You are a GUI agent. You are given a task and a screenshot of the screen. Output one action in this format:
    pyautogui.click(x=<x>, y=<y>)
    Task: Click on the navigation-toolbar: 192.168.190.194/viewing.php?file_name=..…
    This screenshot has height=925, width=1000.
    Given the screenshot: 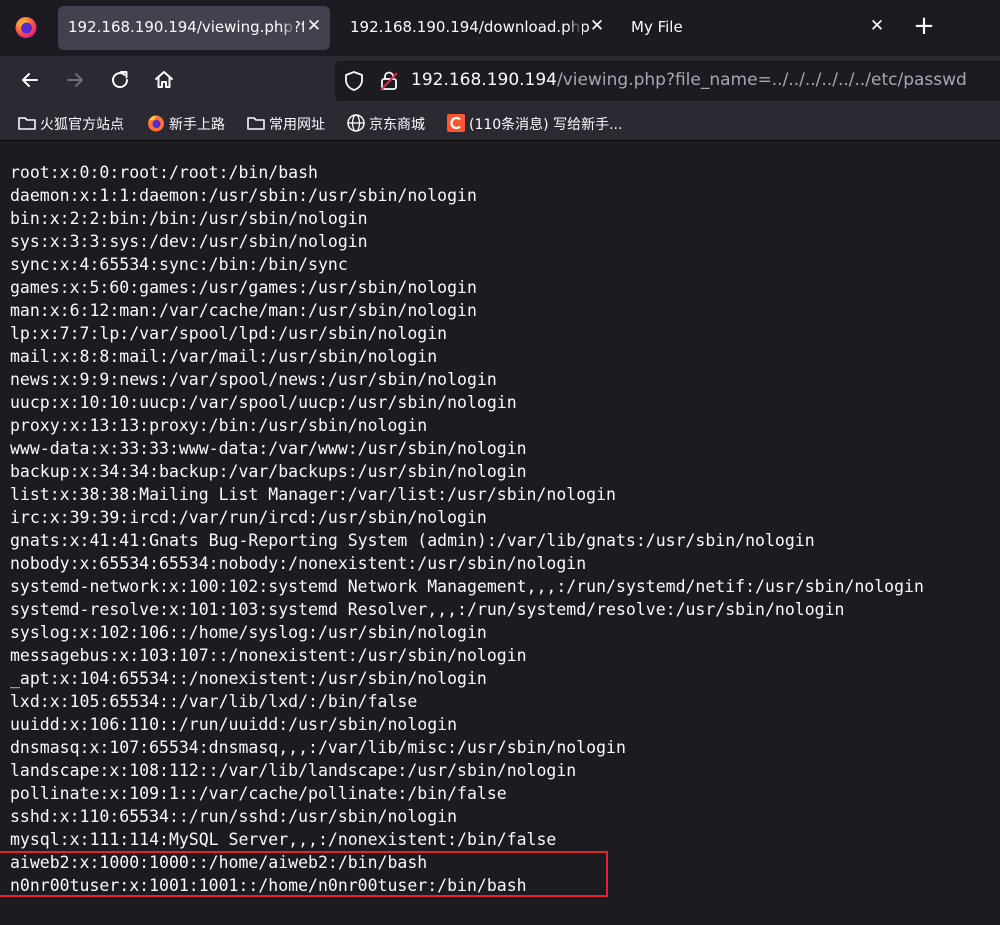 What is the action you would take?
    pyautogui.click(x=500, y=81)
    